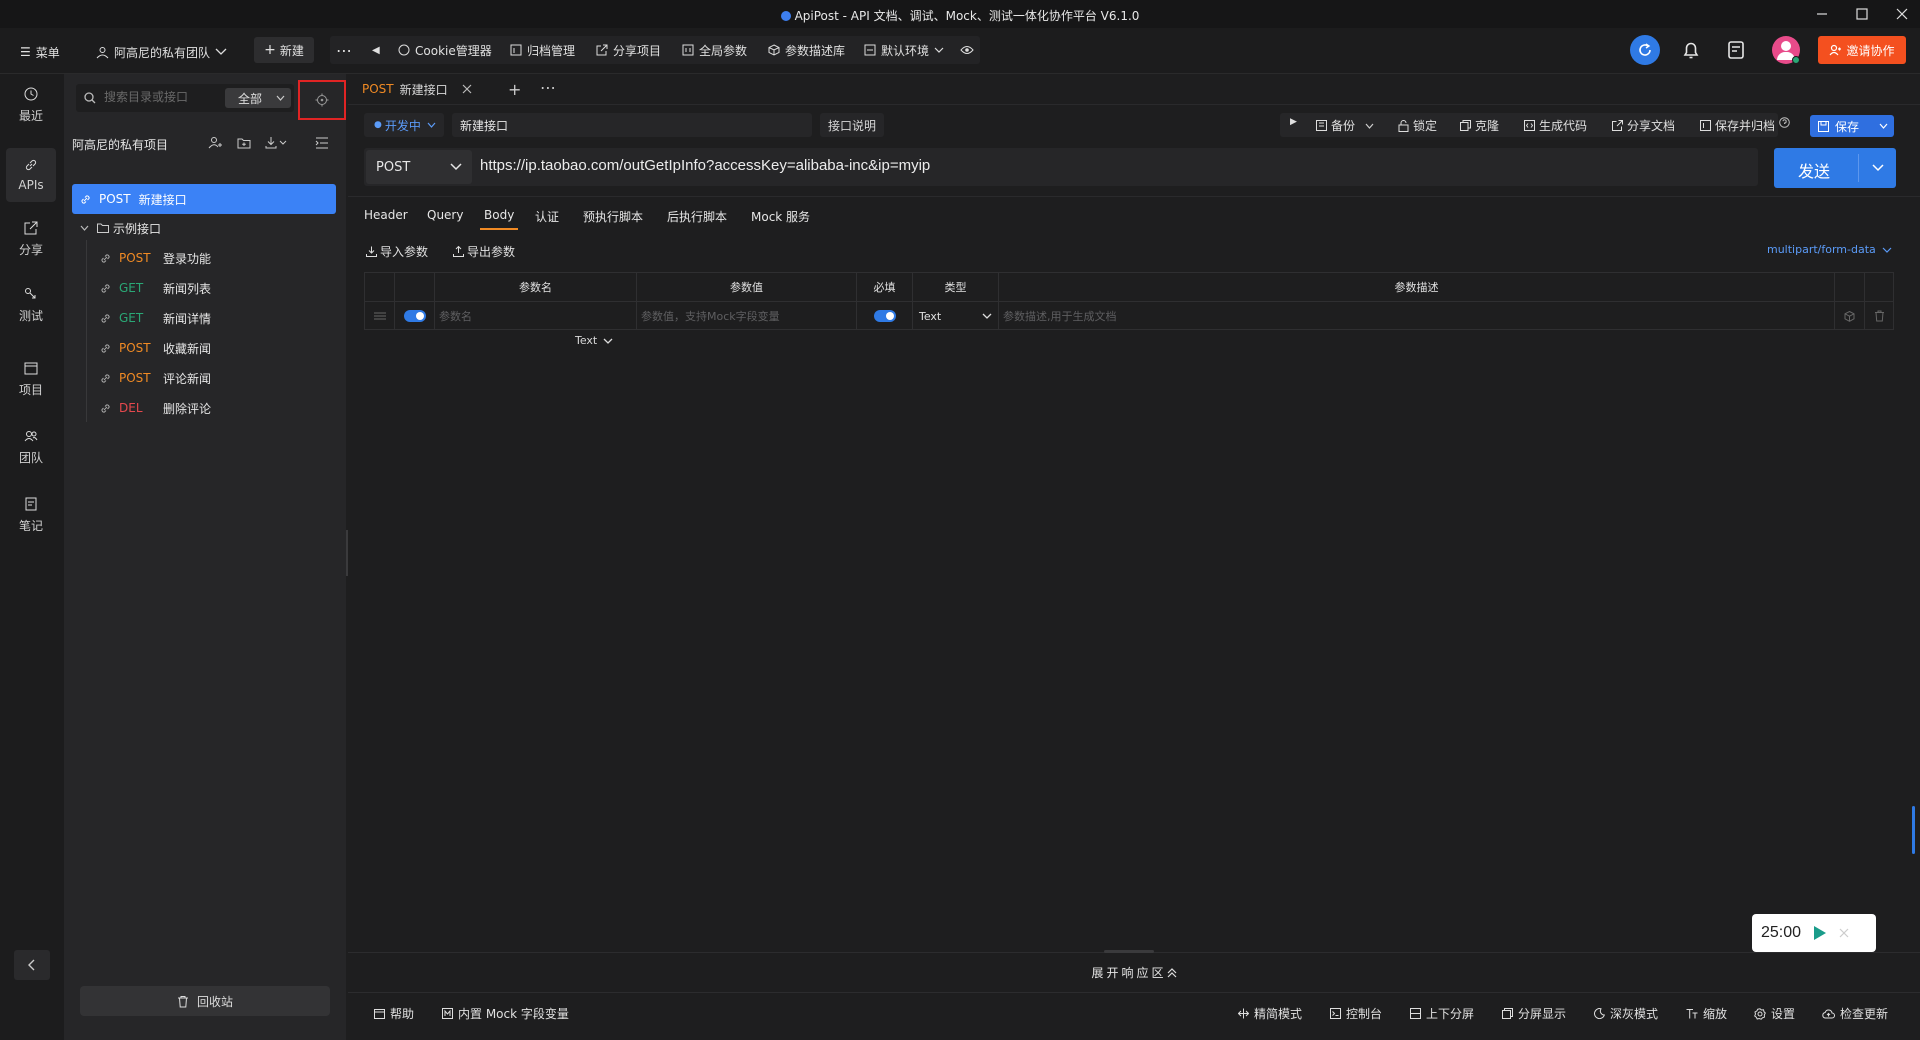 Image resolution: width=1920 pixels, height=1040 pixels. I want to click on new-button: + 新建, so click(284, 50).